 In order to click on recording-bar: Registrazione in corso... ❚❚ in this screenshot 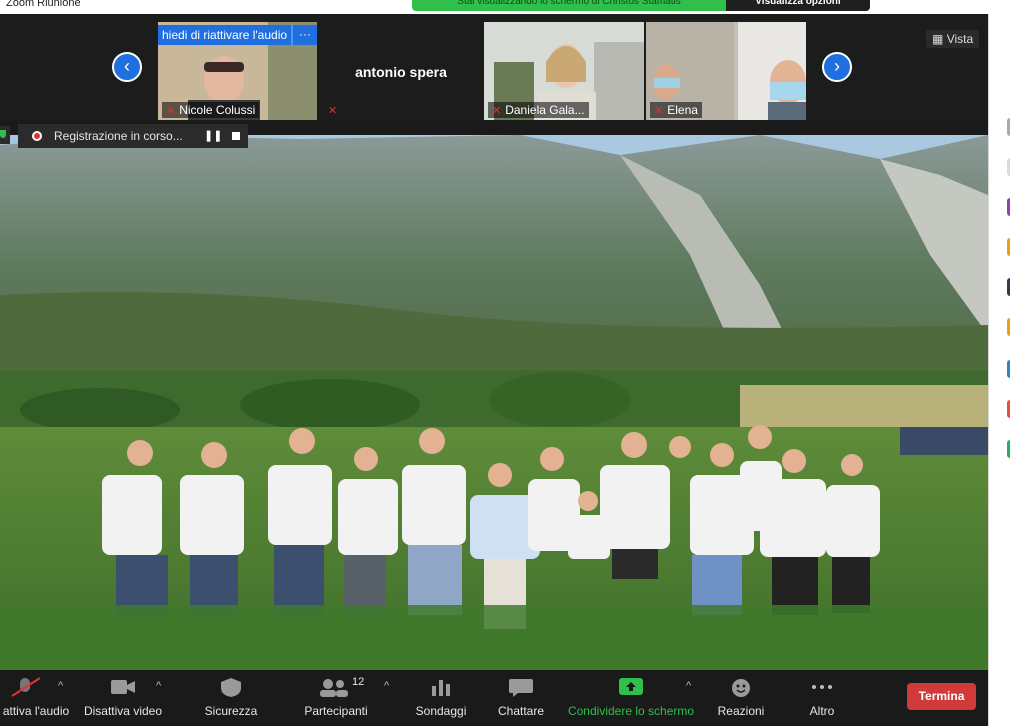, I will do `click(133, 136)`.